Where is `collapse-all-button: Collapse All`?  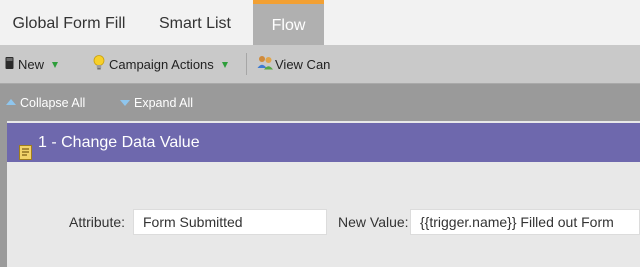
collapse-all-button: Collapse All is located at coordinates (45, 102).